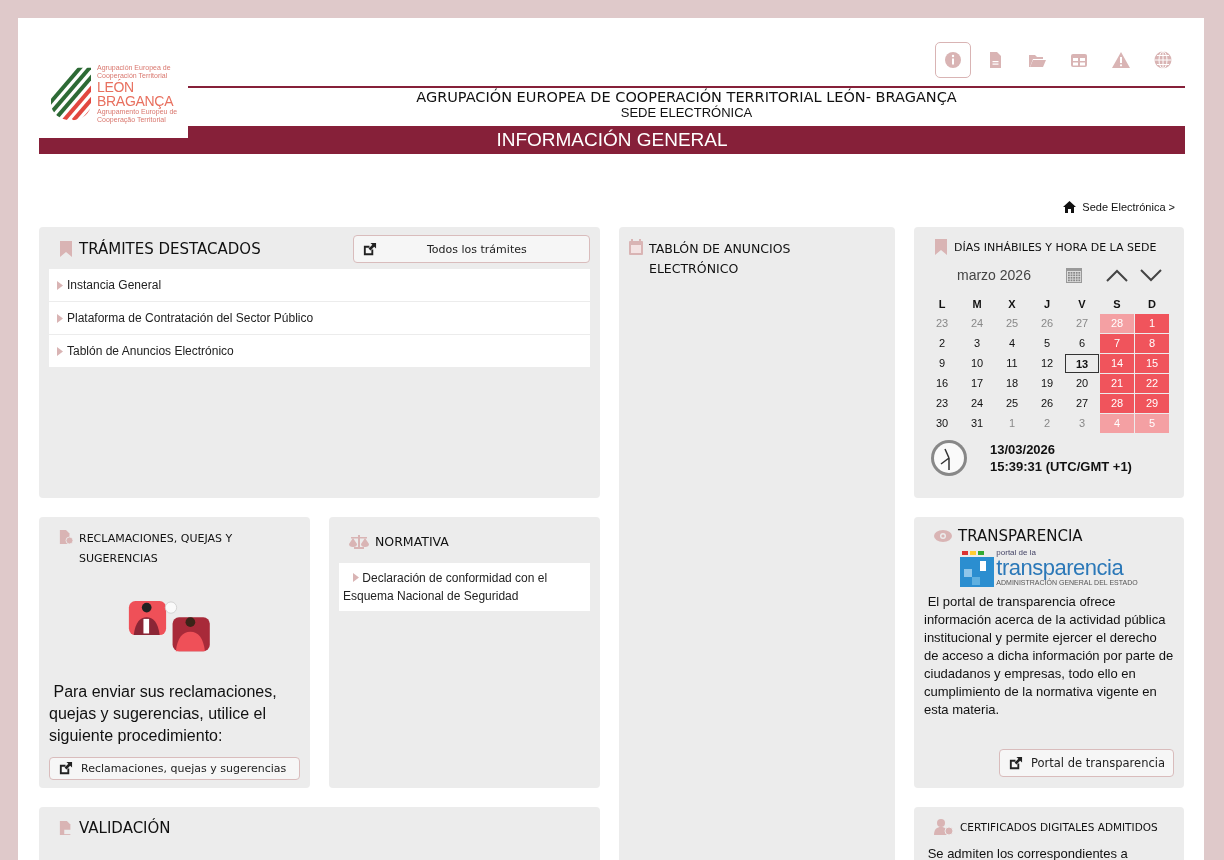  I want to click on procedure-link: Tablón de Anuncios Electrónico, so click(319, 351).